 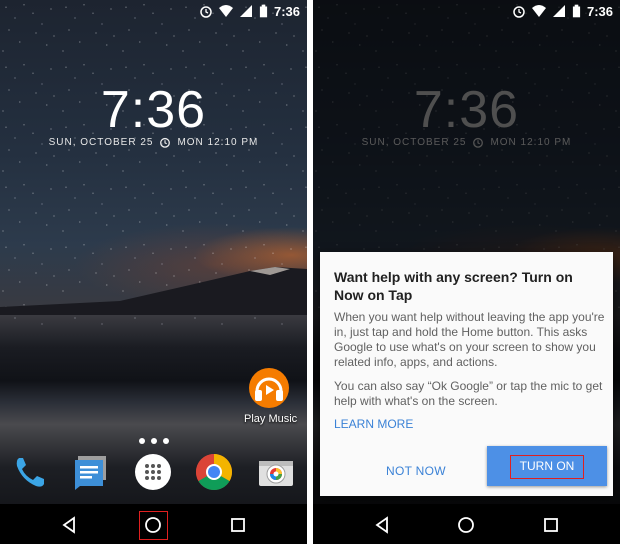 I want to click on page-indicator, so click(x=153, y=441).